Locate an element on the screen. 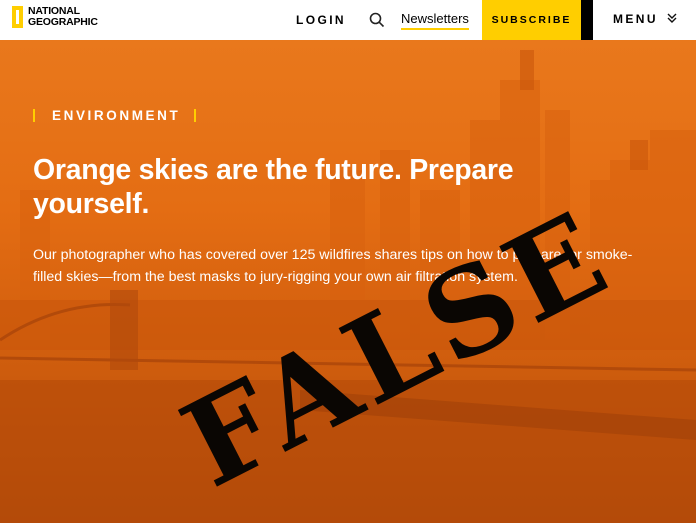 The width and height of the screenshot is (696, 523). kicker-bar-right is located at coordinates (195, 115).